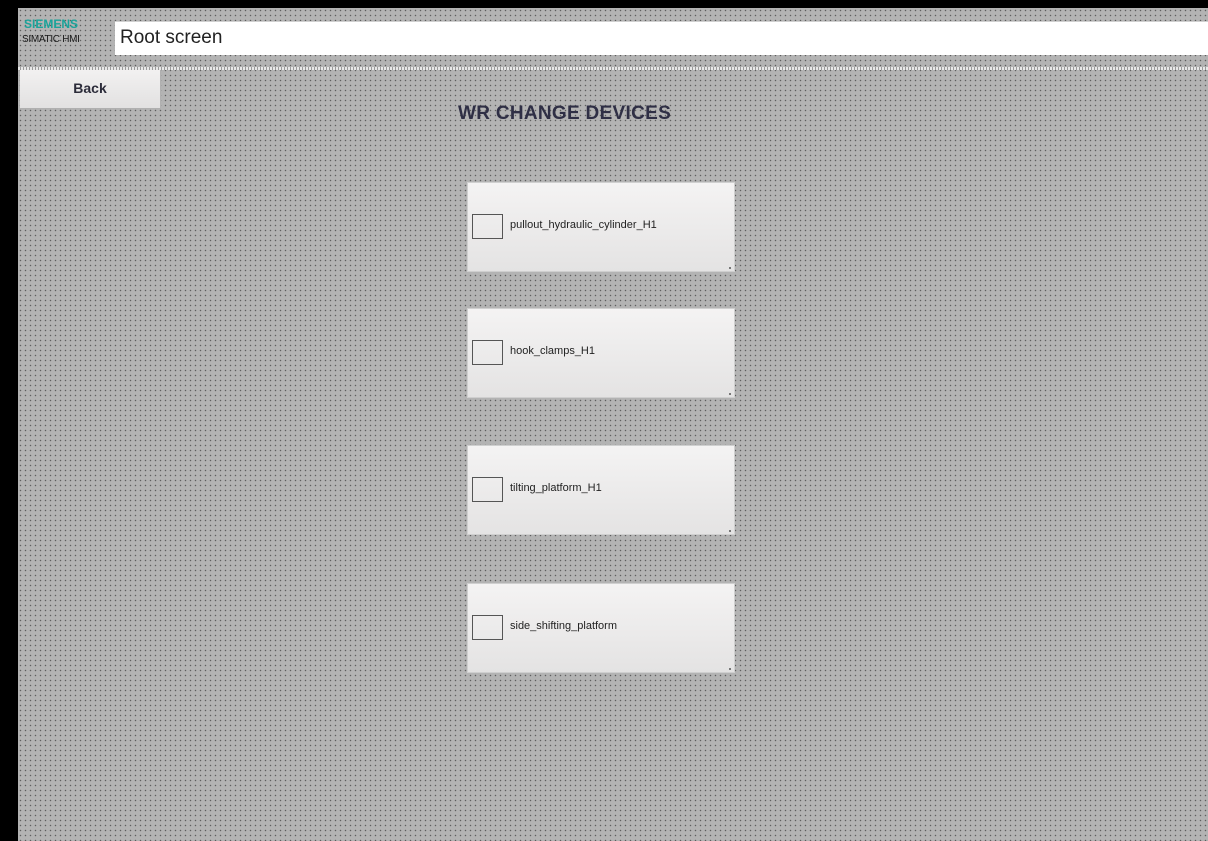 This screenshot has height=841, width=1208. What do you see at coordinates (564, 626) in the screenshot?
I see `device-label: side_shifting_platform` at bounding box center [564, 626].